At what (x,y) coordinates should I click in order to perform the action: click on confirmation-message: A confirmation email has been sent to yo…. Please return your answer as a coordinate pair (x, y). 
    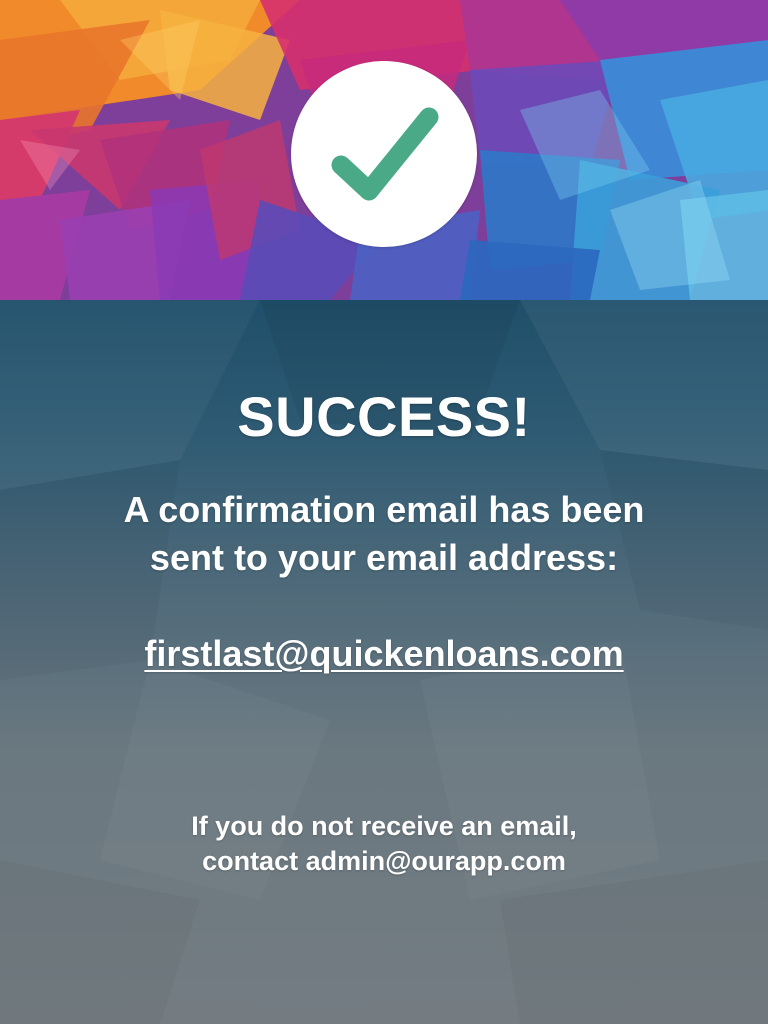
    Looking at the image, I should click on (384, 534).